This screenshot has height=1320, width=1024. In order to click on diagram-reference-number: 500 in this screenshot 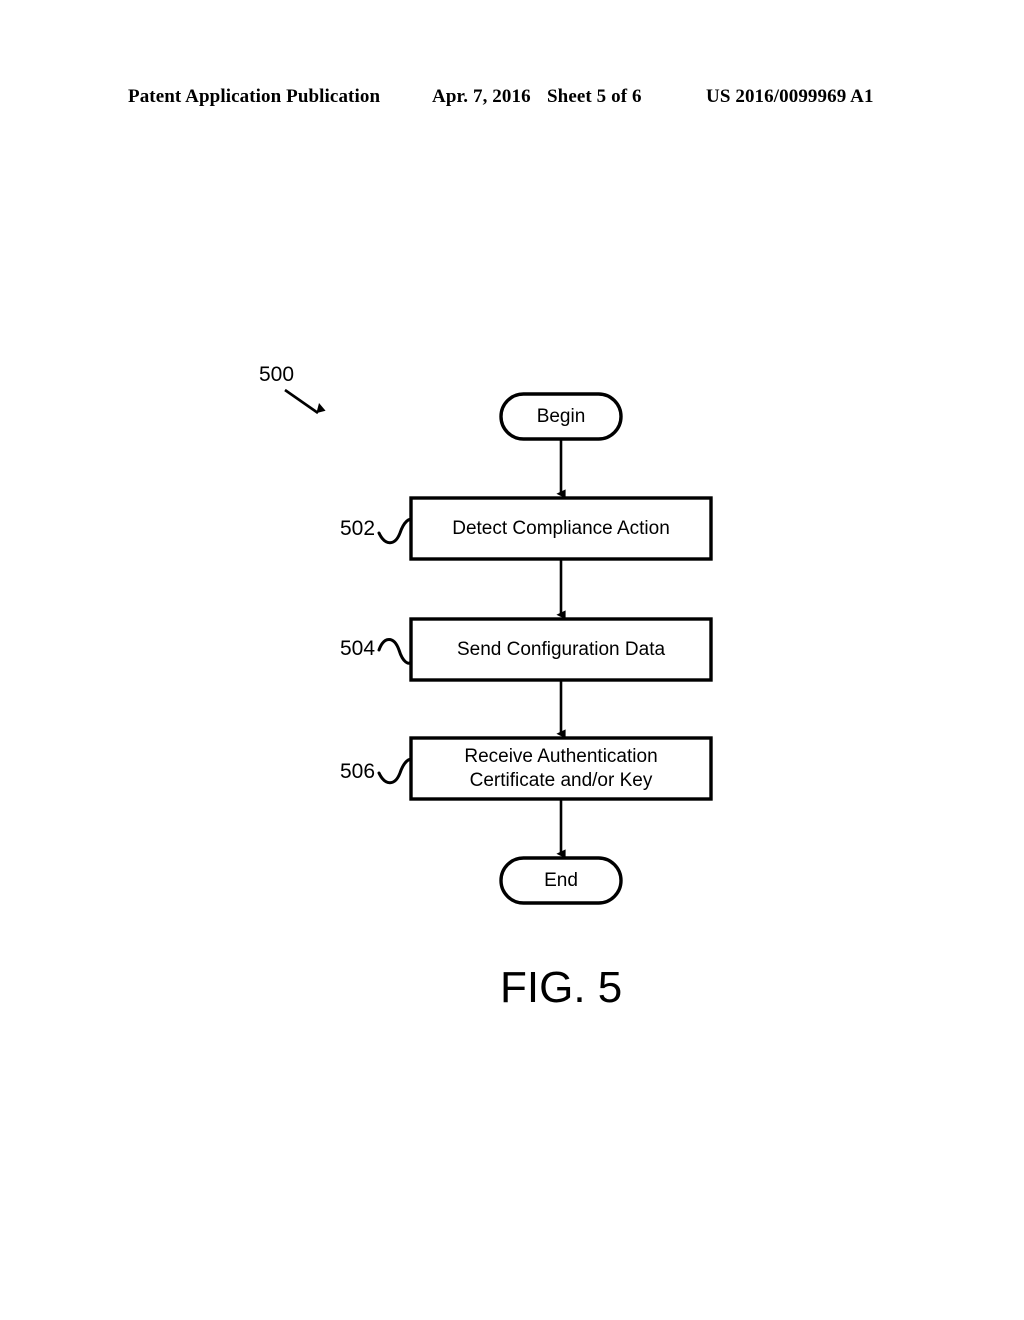, I will do `click(277, 374)`.